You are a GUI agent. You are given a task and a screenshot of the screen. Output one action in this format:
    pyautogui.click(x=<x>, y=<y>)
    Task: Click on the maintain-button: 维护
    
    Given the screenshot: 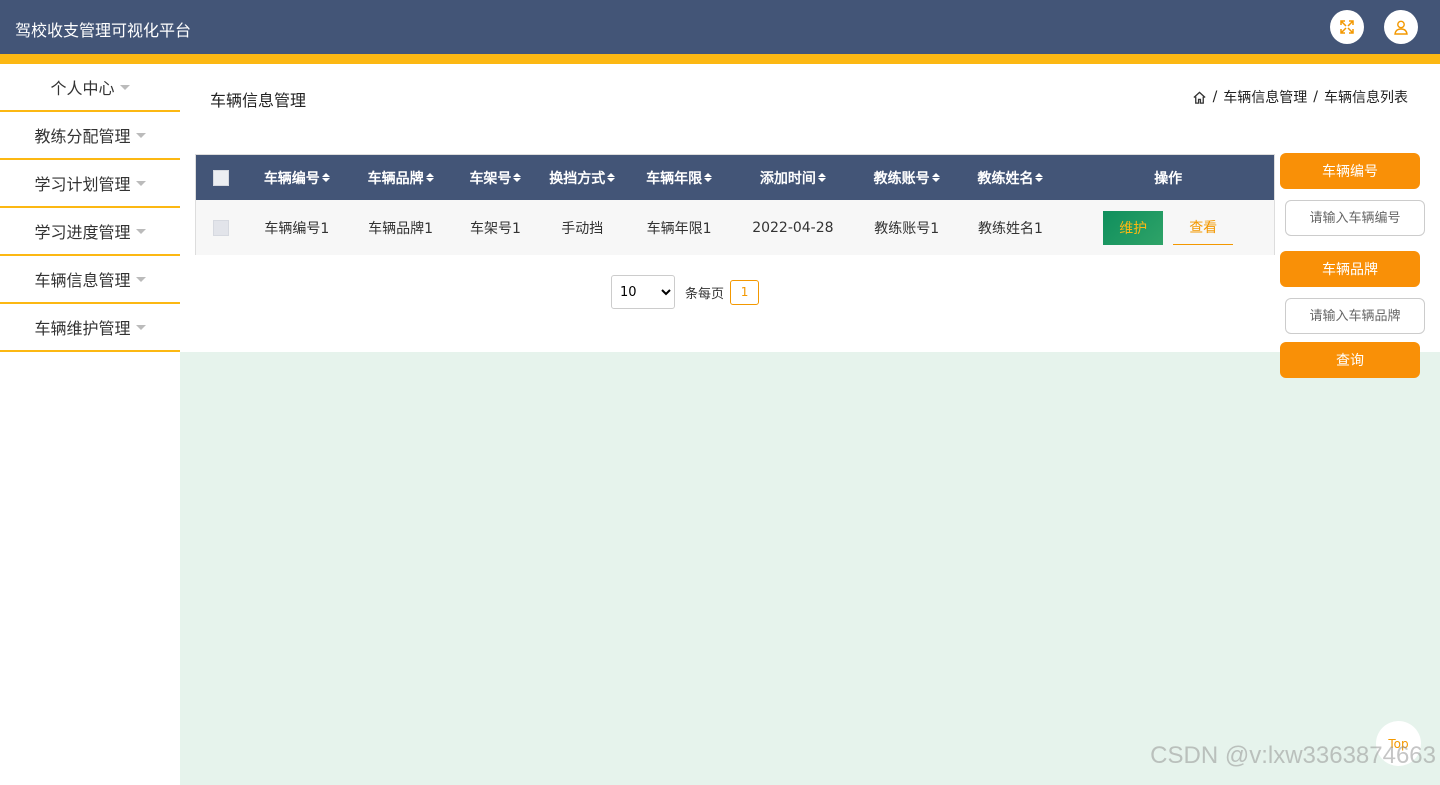 What is the action you would take?
    pyautogui.click(x=1133, y=227)
    